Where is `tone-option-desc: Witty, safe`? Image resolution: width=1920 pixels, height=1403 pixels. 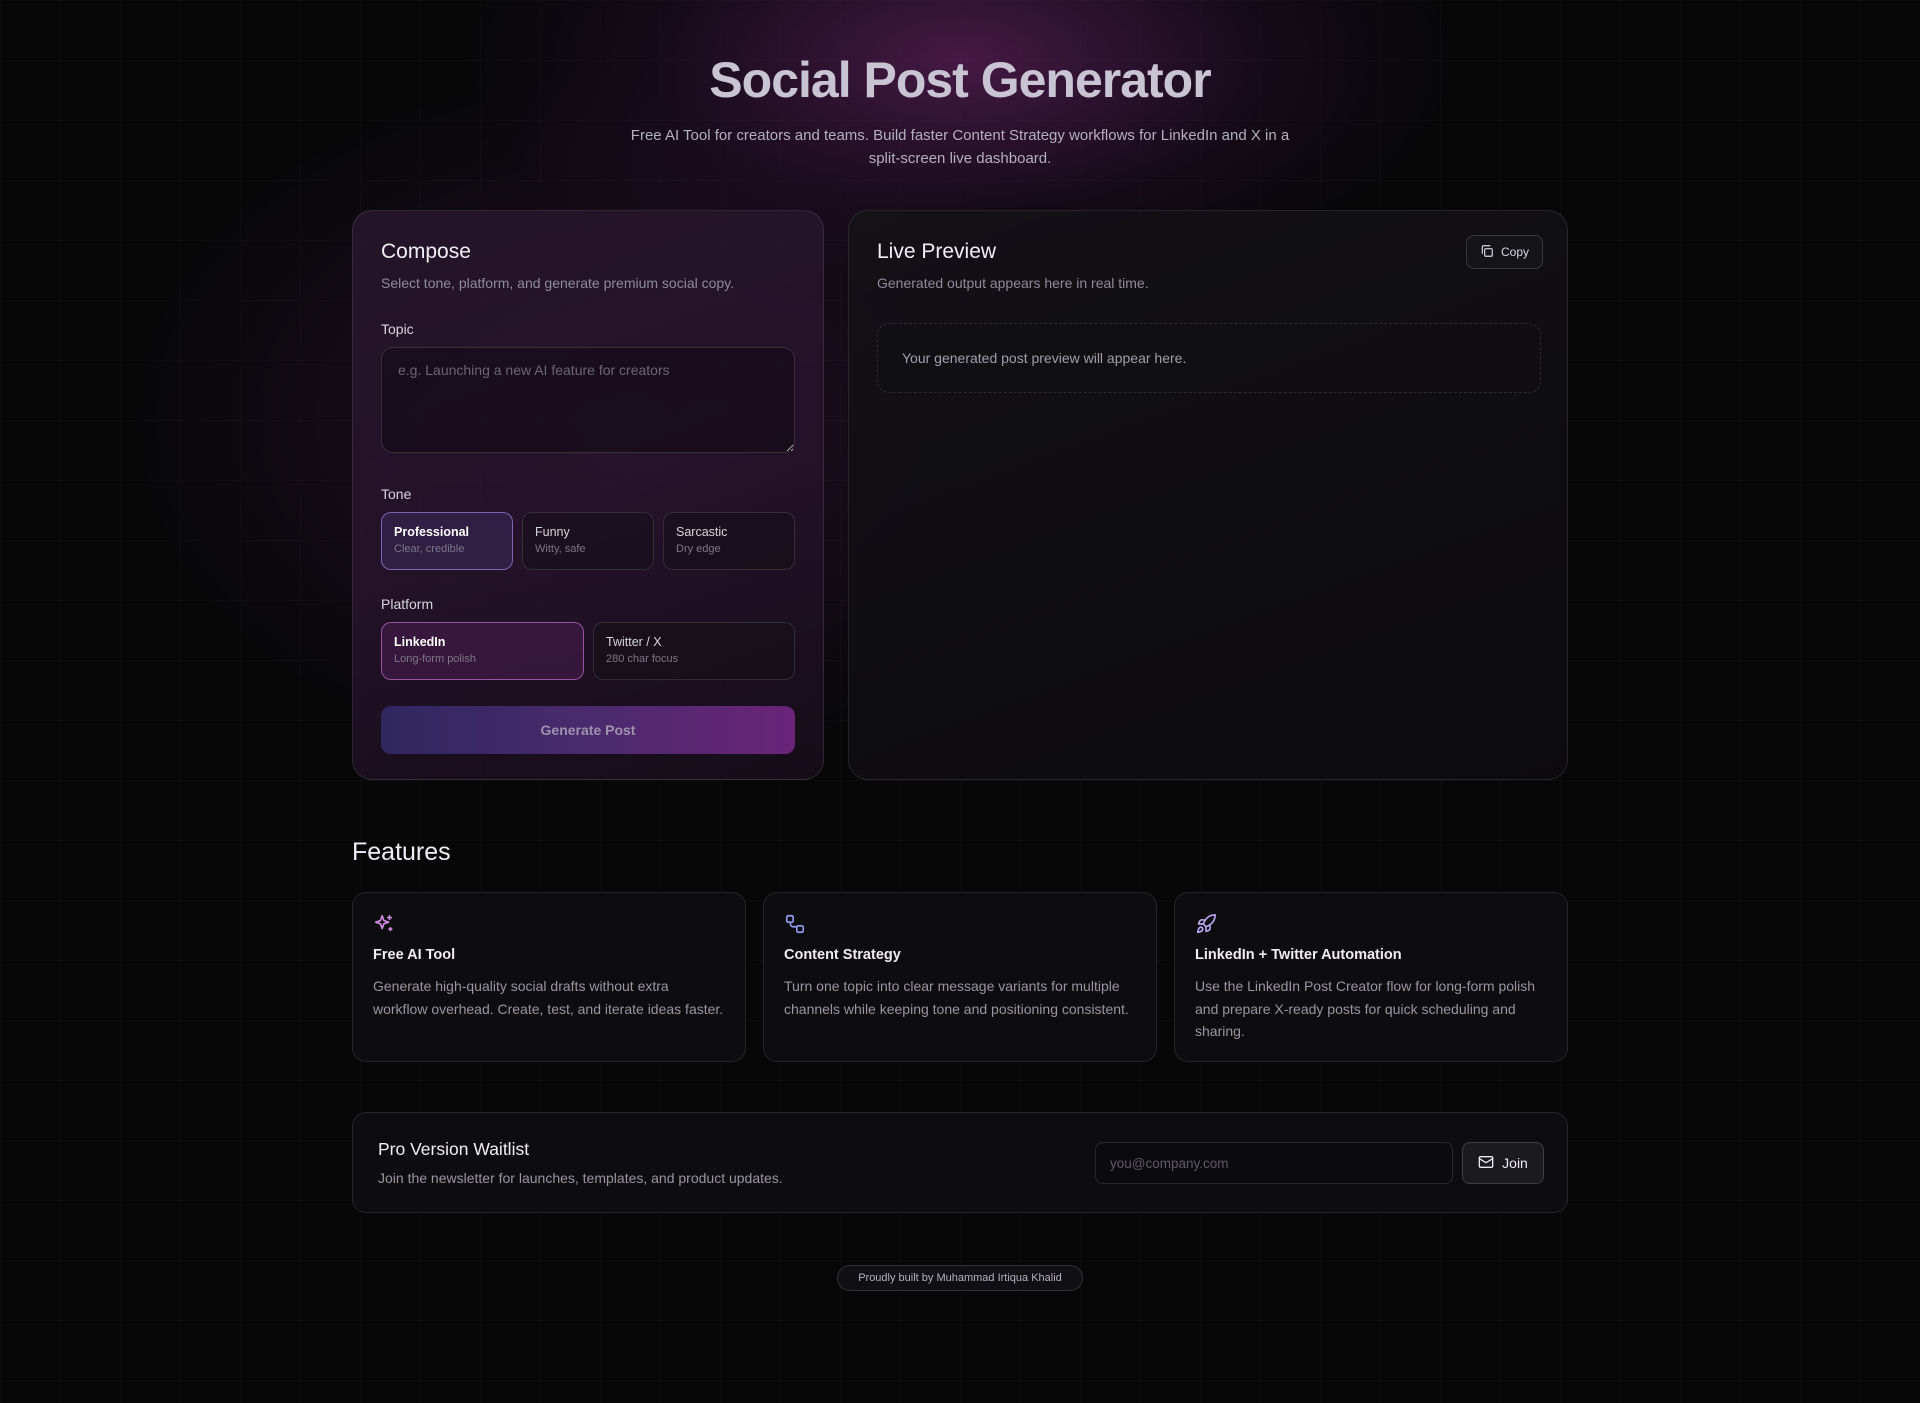 tone-option-desc: Witty, safe is located at coordinates (560, 549).